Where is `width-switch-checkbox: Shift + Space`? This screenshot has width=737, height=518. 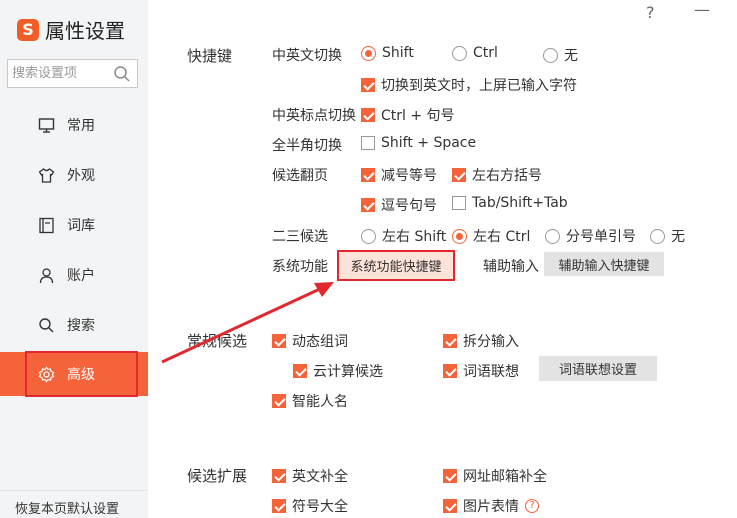 width-switch-checkbox: Shift + Space is located at coordinates (418, 143).